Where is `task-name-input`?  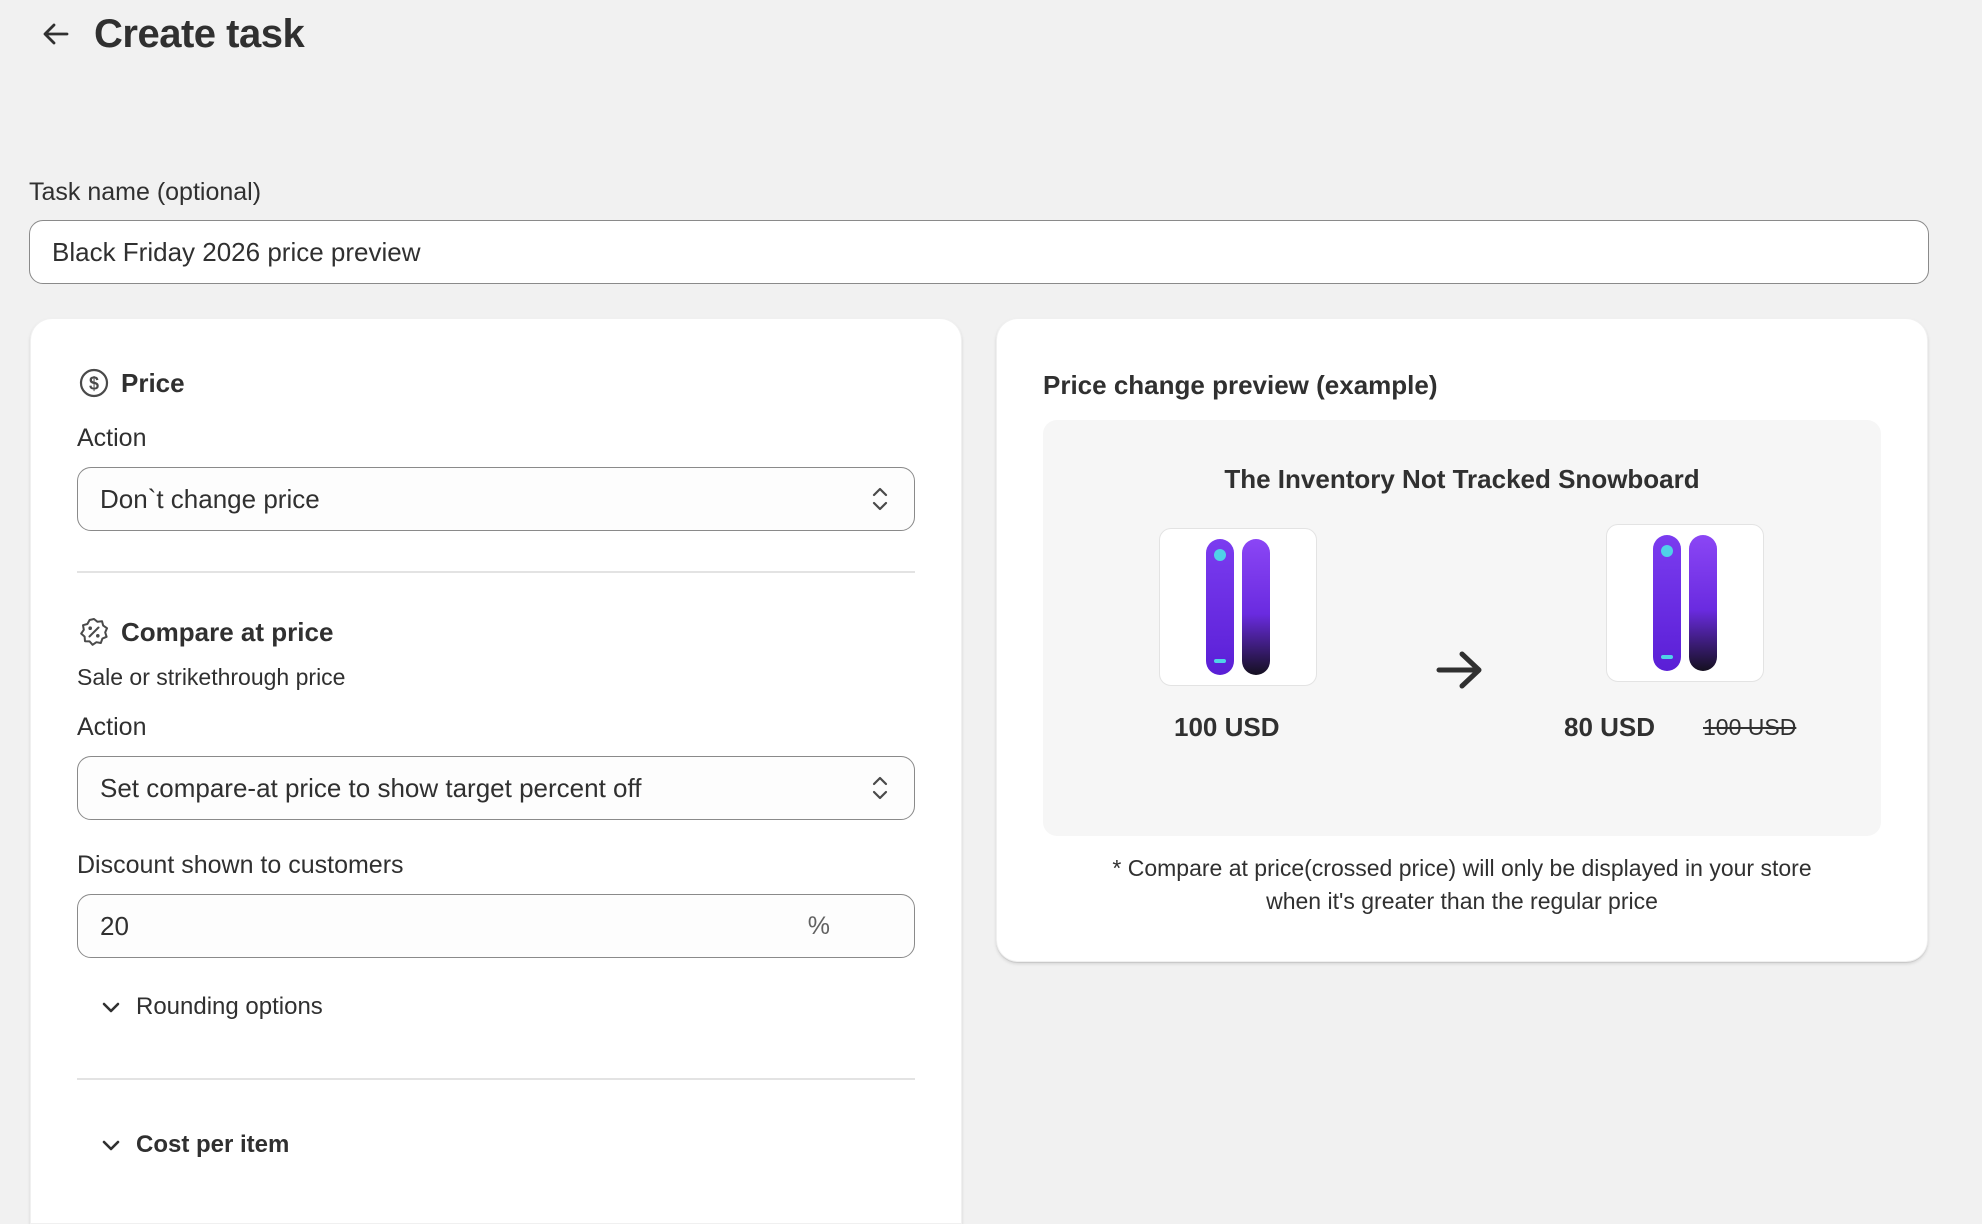 task-name-input is located at coordinates (979, 252).